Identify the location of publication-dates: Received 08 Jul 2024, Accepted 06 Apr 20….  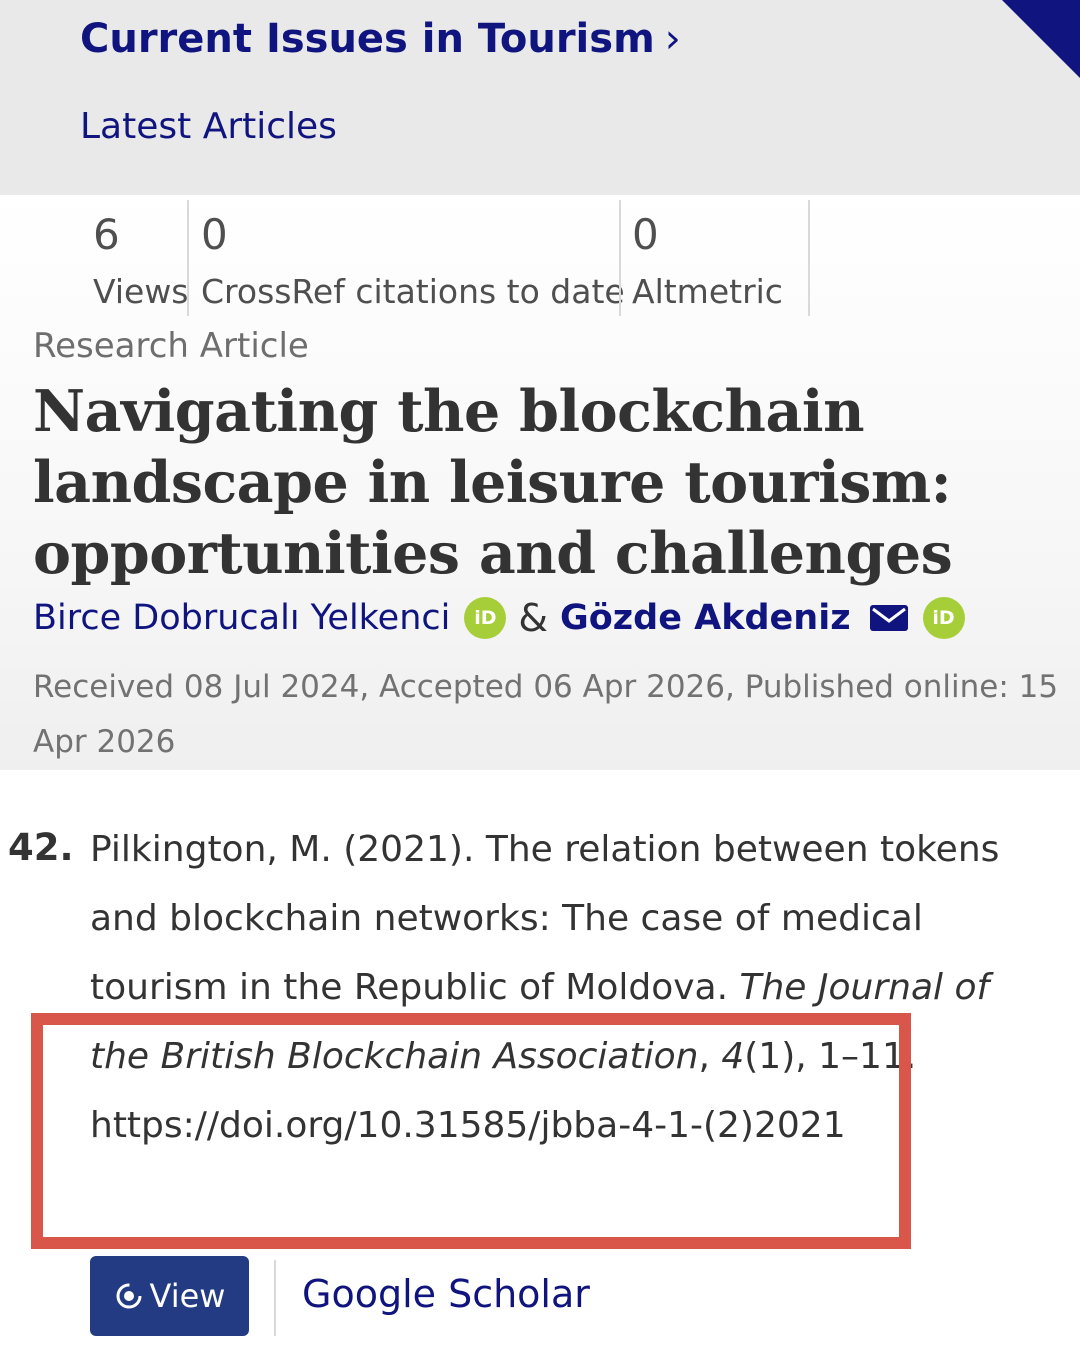
(546, 714).